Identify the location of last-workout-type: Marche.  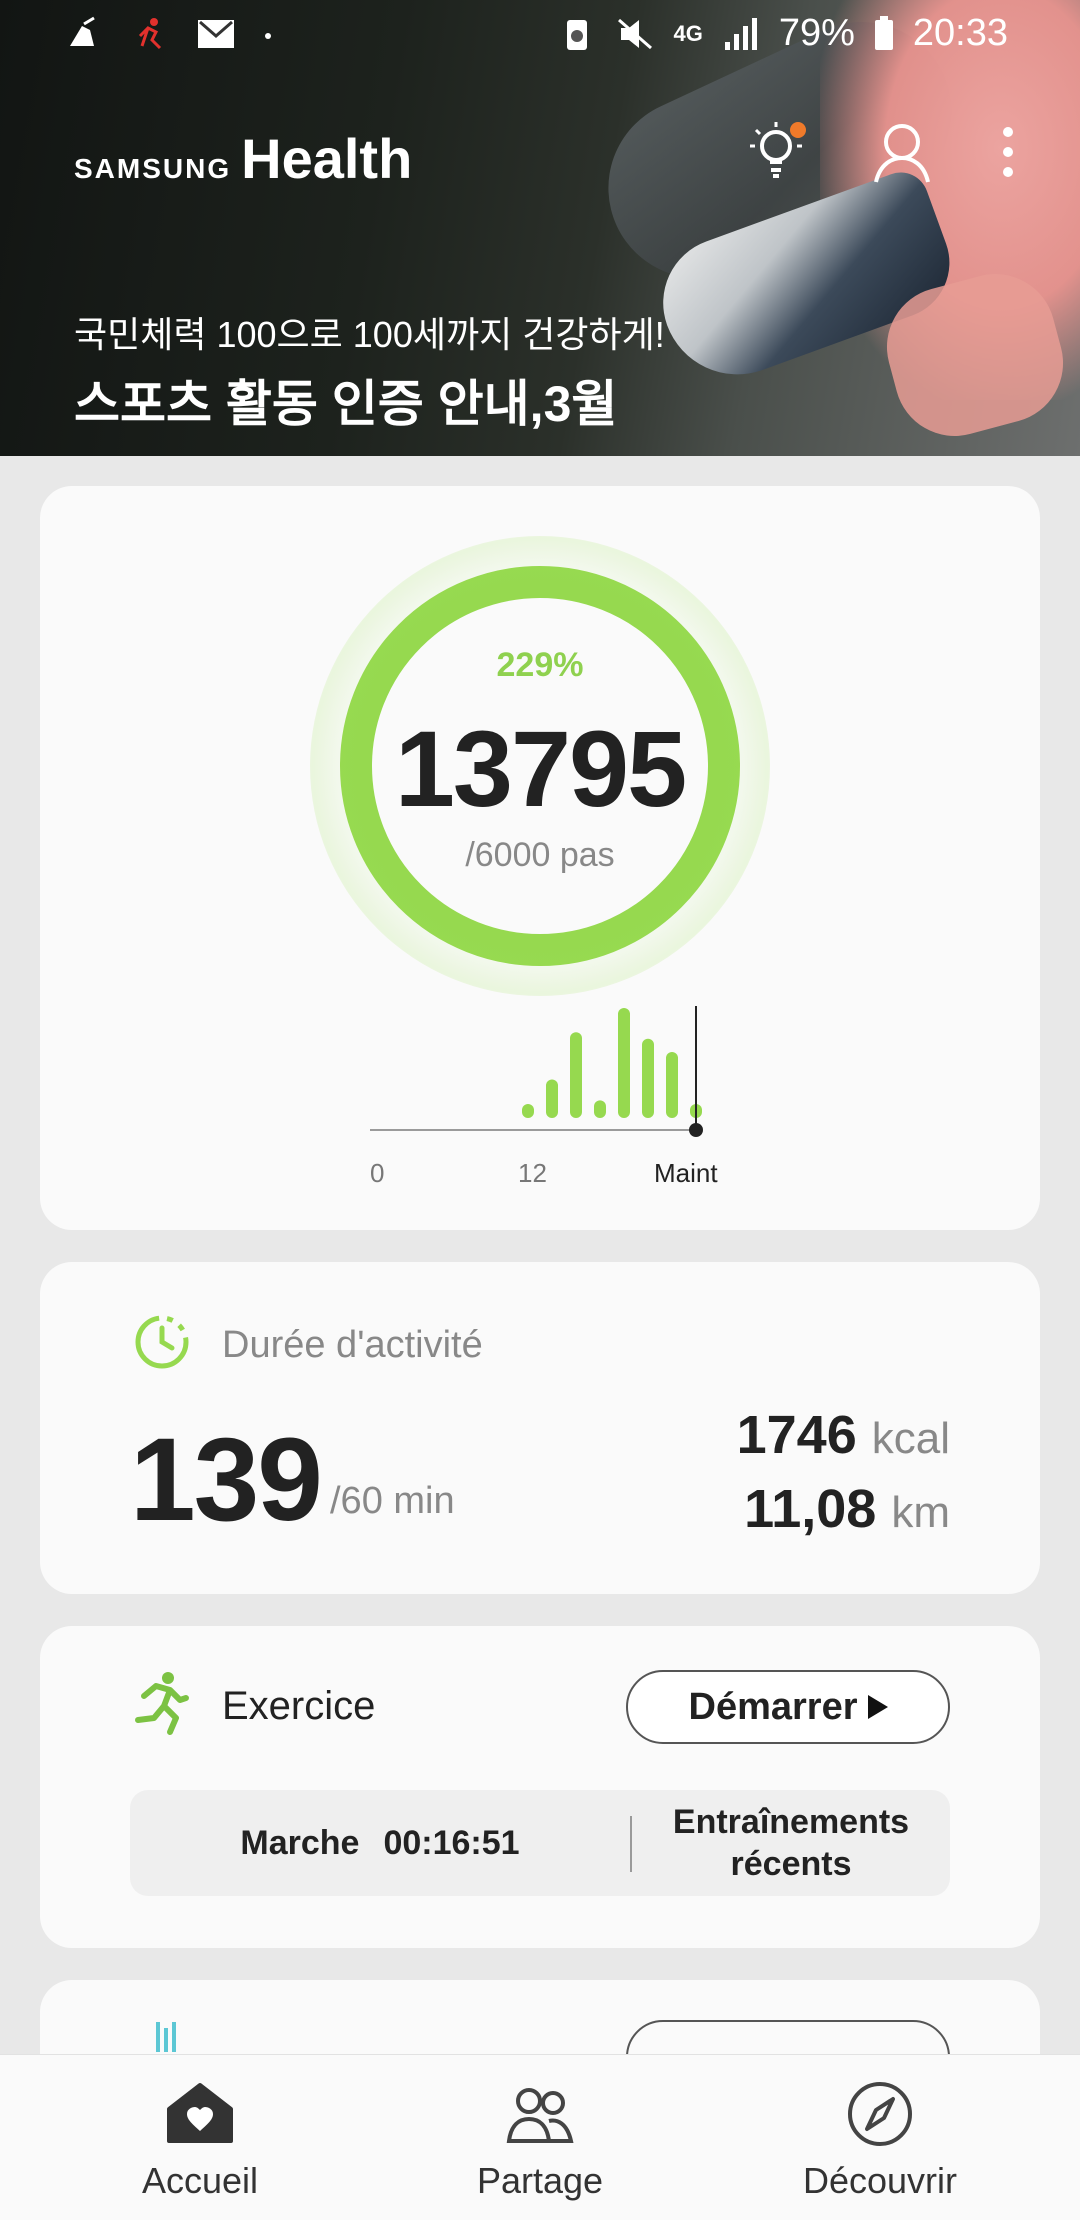
(300, 1842).